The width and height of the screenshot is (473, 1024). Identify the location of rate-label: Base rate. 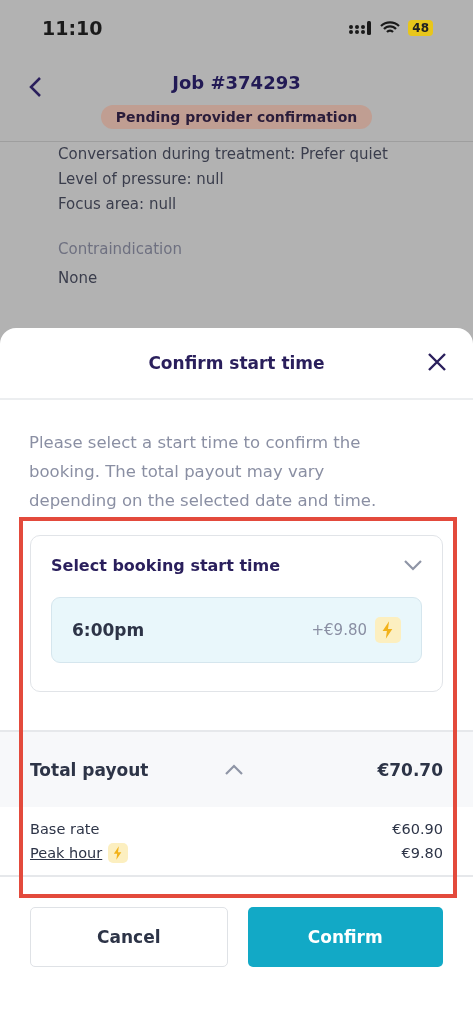
(65, 829).